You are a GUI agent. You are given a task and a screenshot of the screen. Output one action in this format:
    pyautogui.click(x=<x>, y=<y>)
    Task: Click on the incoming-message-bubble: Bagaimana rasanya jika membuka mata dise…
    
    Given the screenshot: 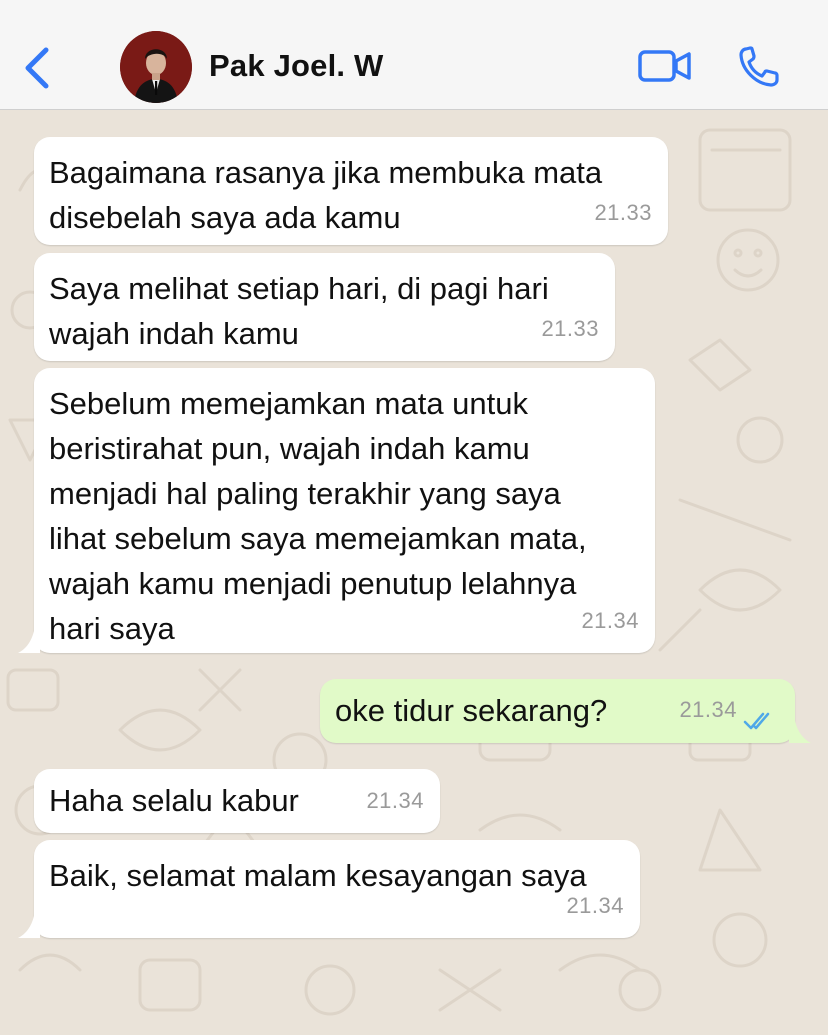 What is the action you would take?
    pyautogui.click(x=351, y=191)
    